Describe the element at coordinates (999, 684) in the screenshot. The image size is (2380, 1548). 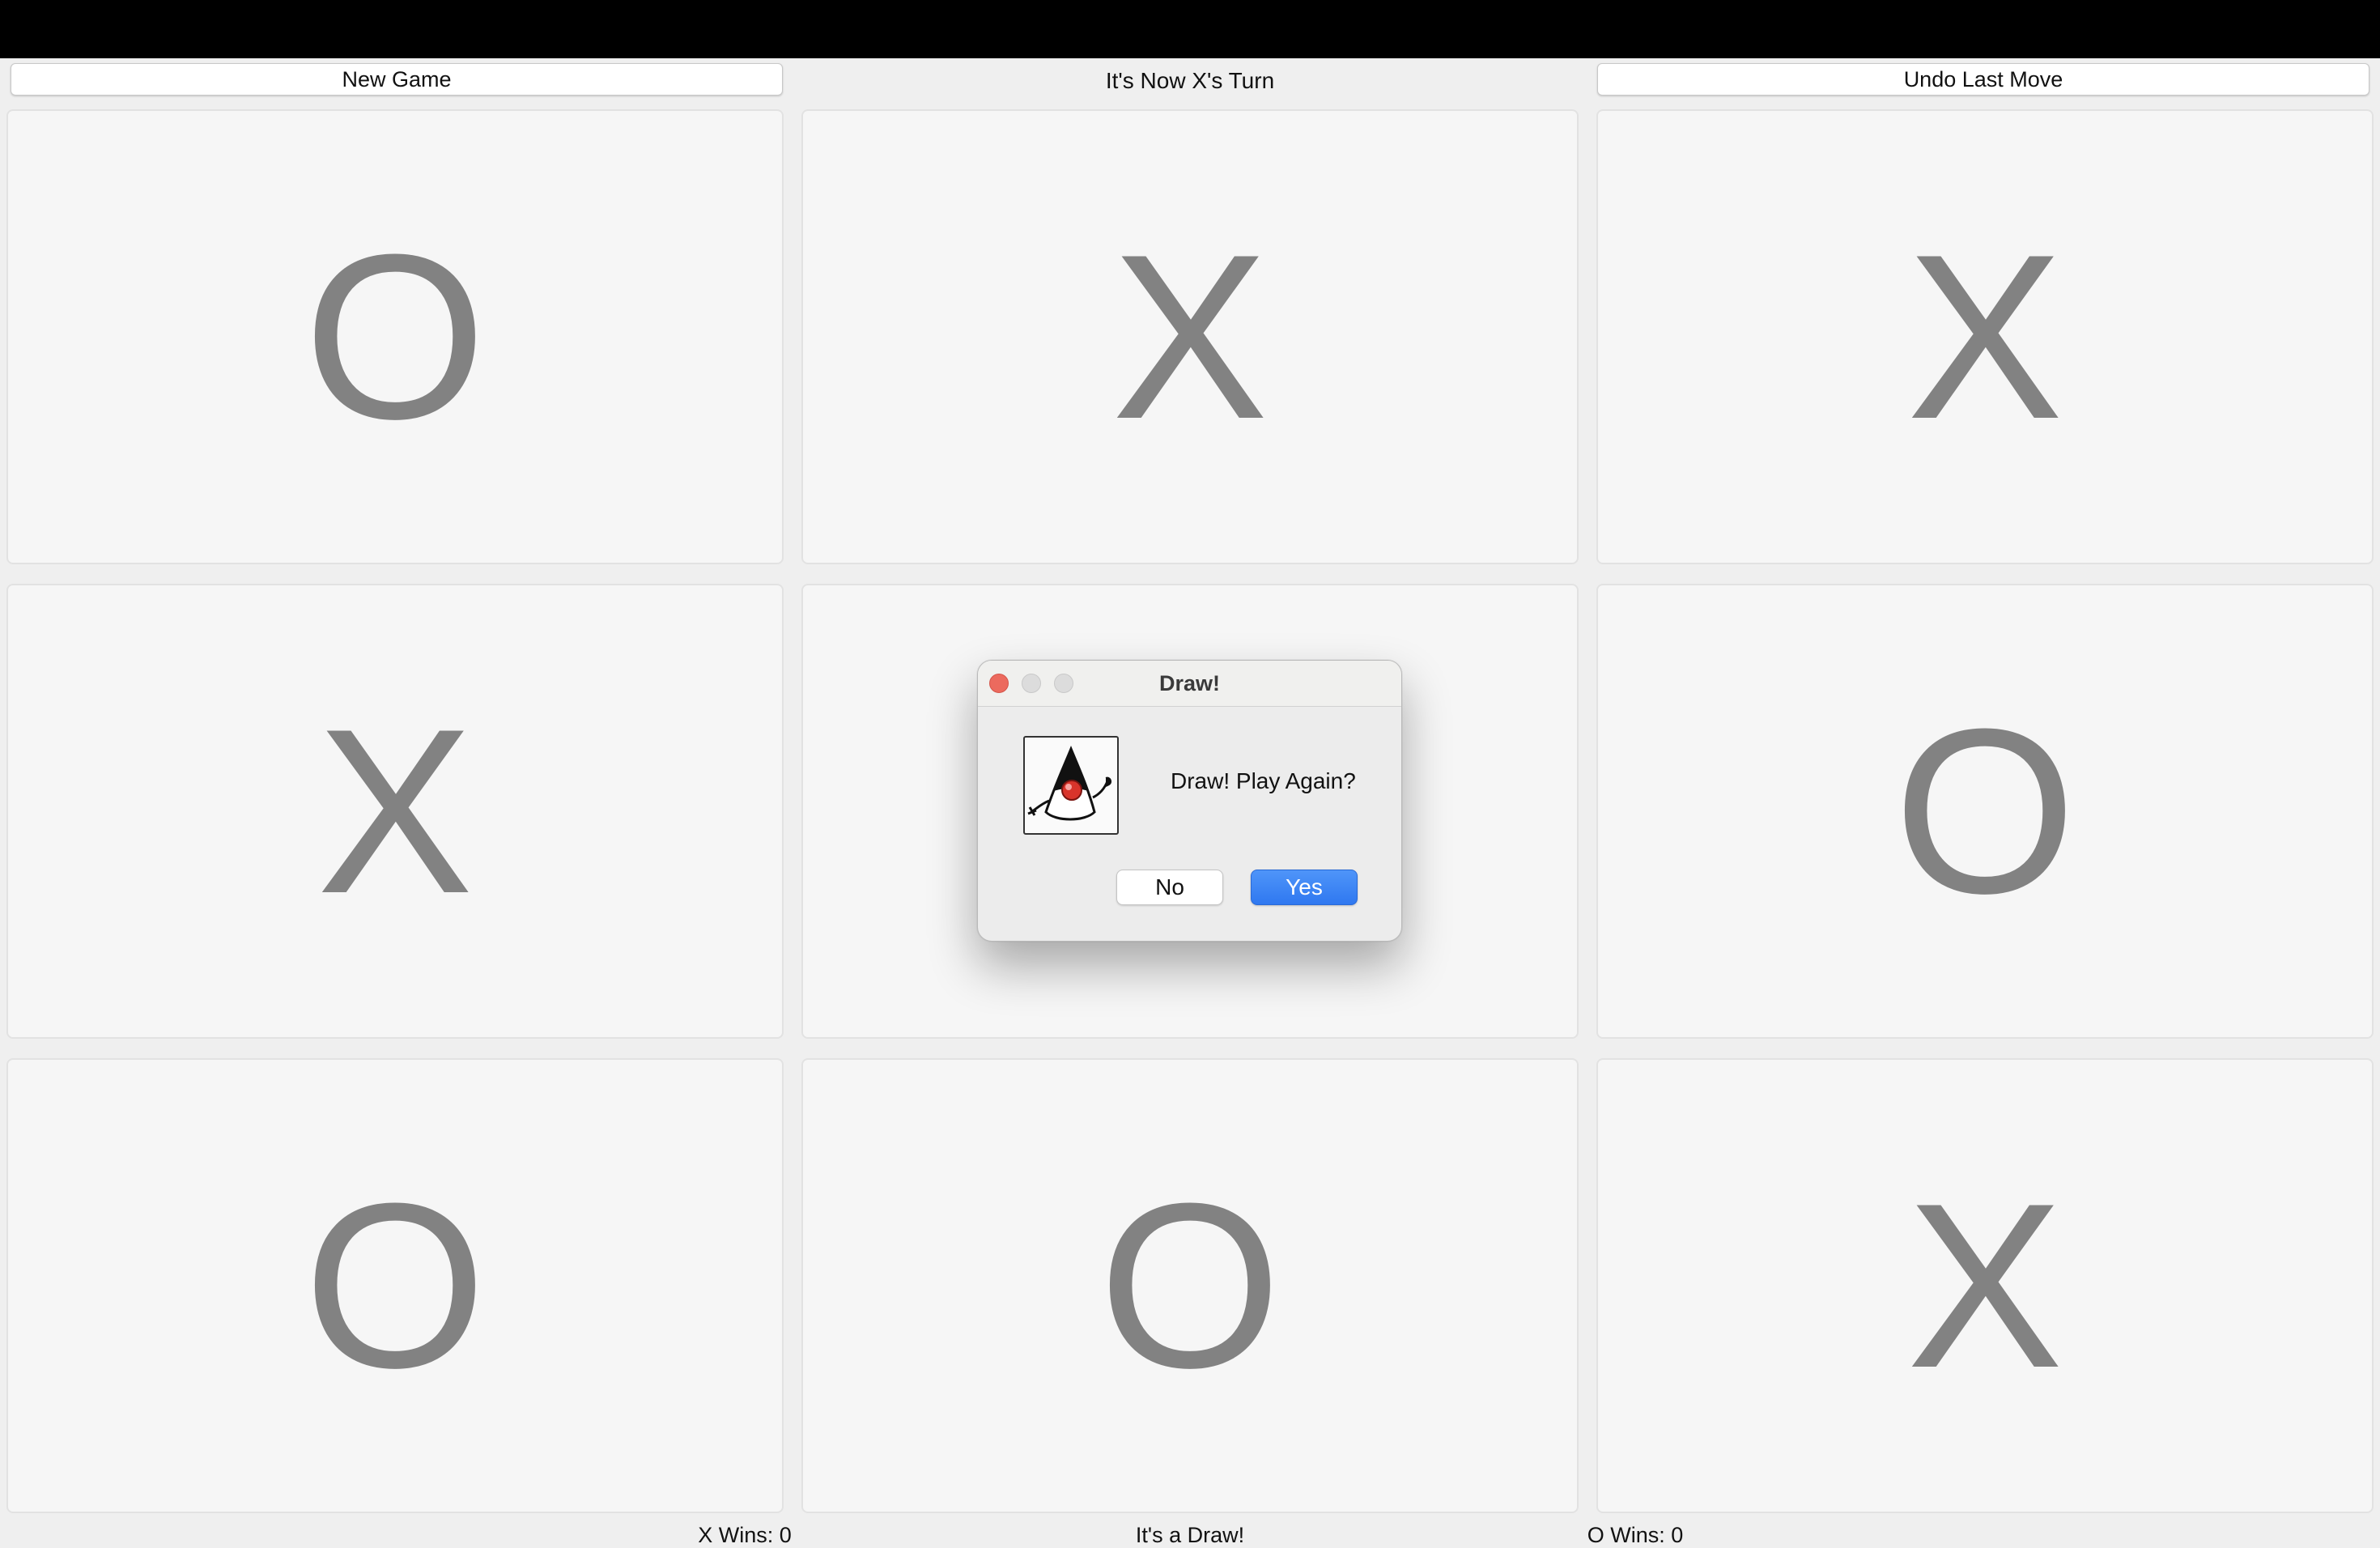
I see `close-window-button` at that location.